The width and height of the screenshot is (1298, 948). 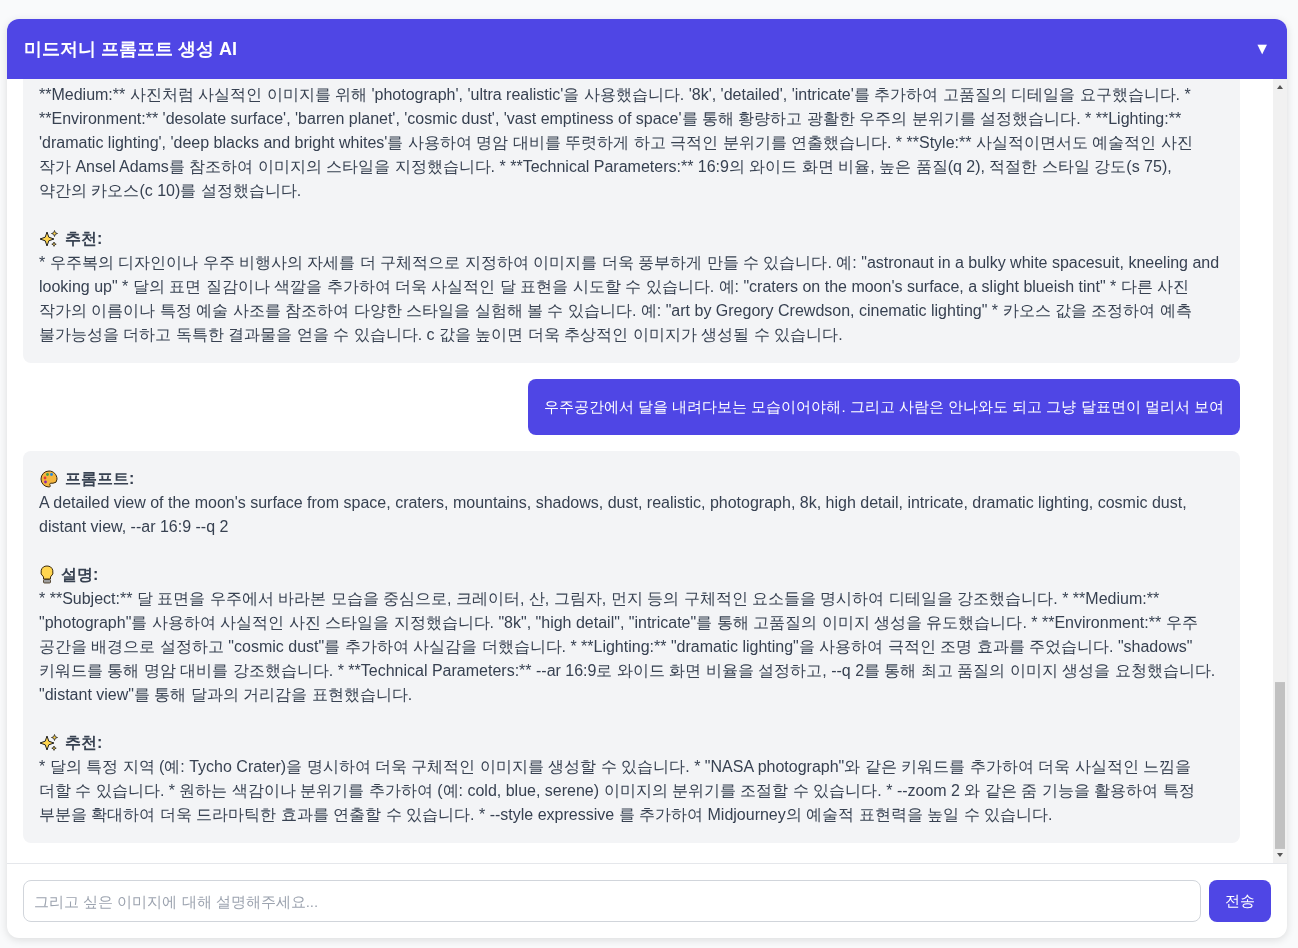 What do you see at coordinates (1280, 471) in the screenshot?
I see `scrollbar` at bounding box center [1280, 471].